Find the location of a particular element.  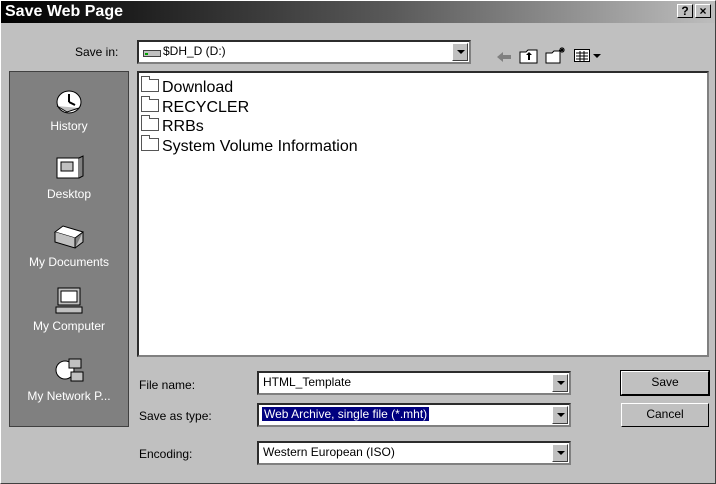

encoding-value: Western European (ISO) is located at coordinates (329, 452).